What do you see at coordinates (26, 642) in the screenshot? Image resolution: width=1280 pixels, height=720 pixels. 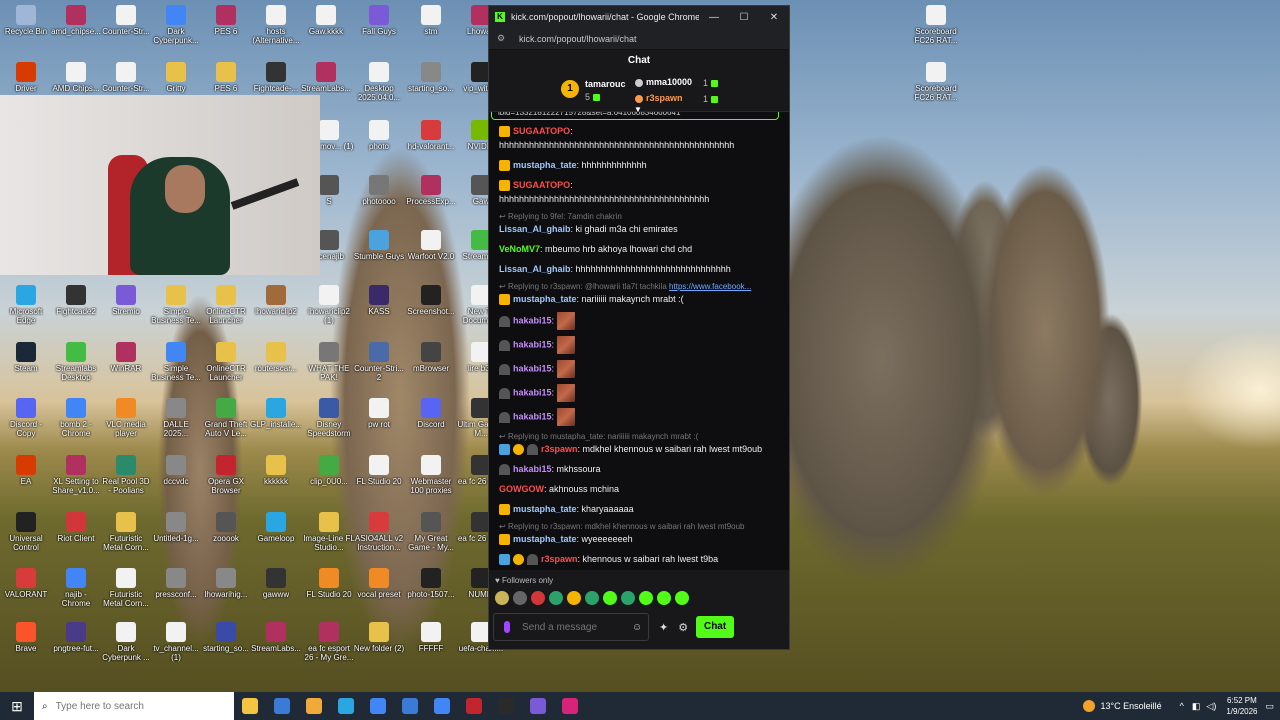 I see `desktop-icon: Brave` at bounding box center [26, 642].